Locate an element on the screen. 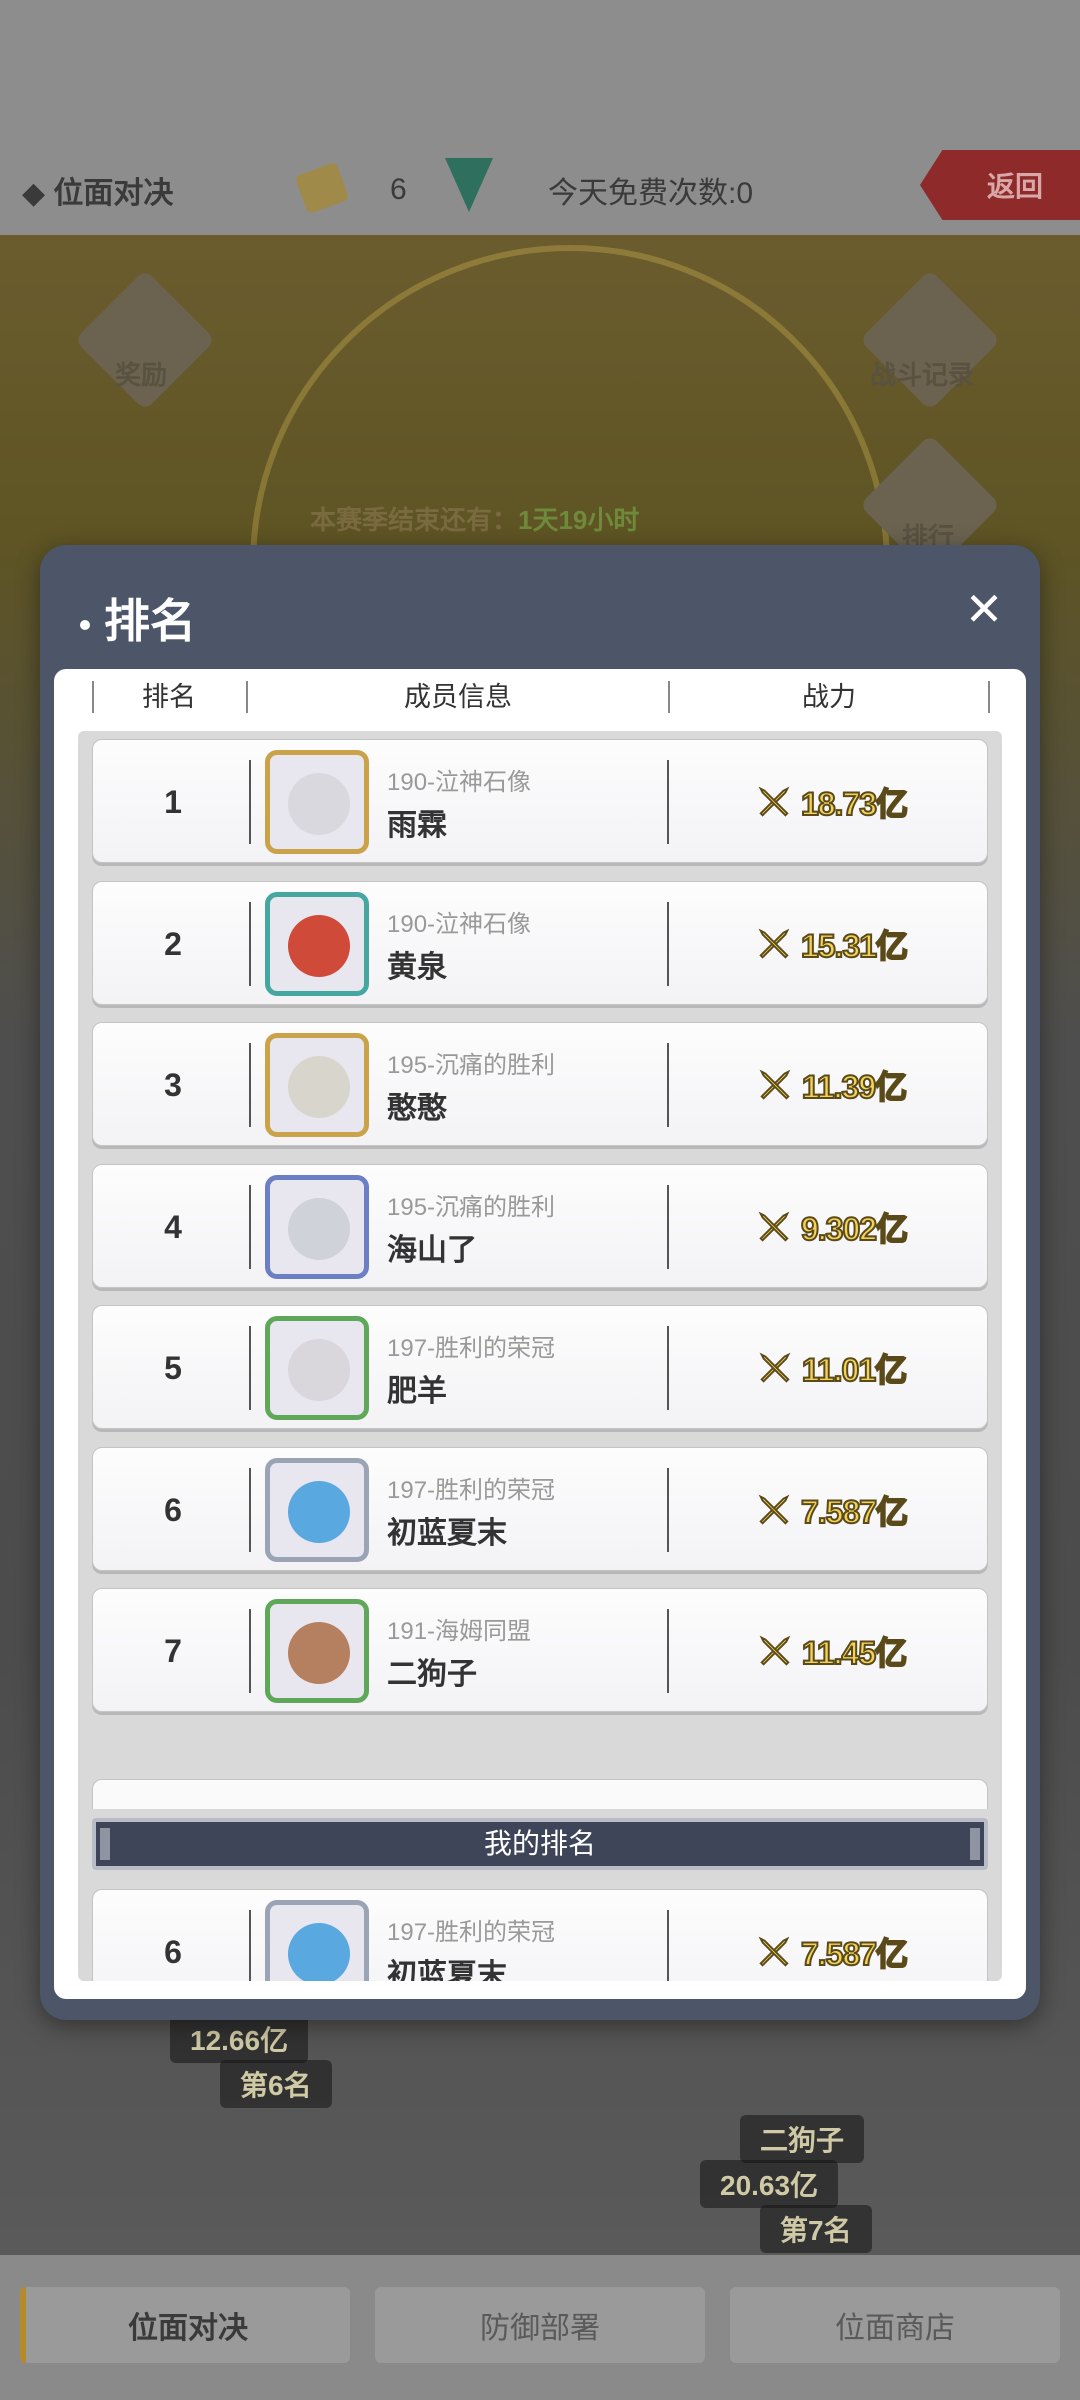  bg-player-power: 20.63亿 is located at coordinates (769, 2184).